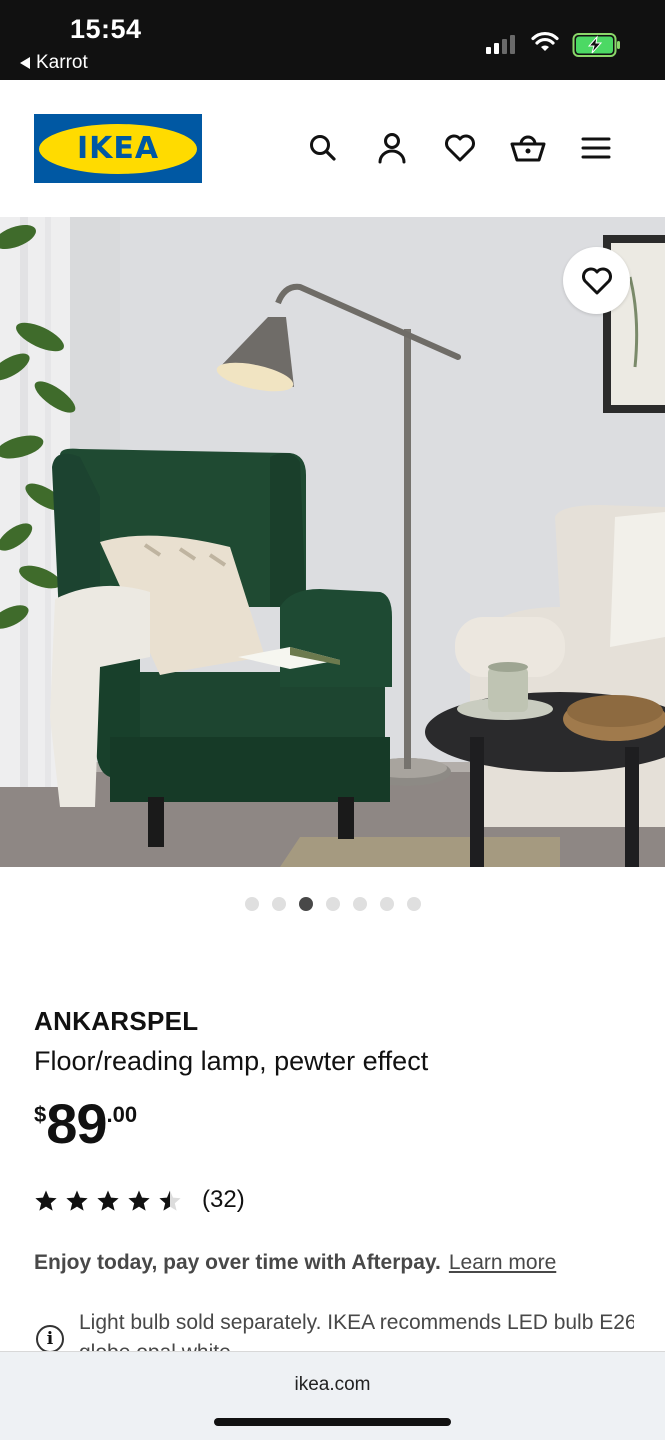 The image size is (665, 1440). I want to click on favorite-button, so click(596, 280).